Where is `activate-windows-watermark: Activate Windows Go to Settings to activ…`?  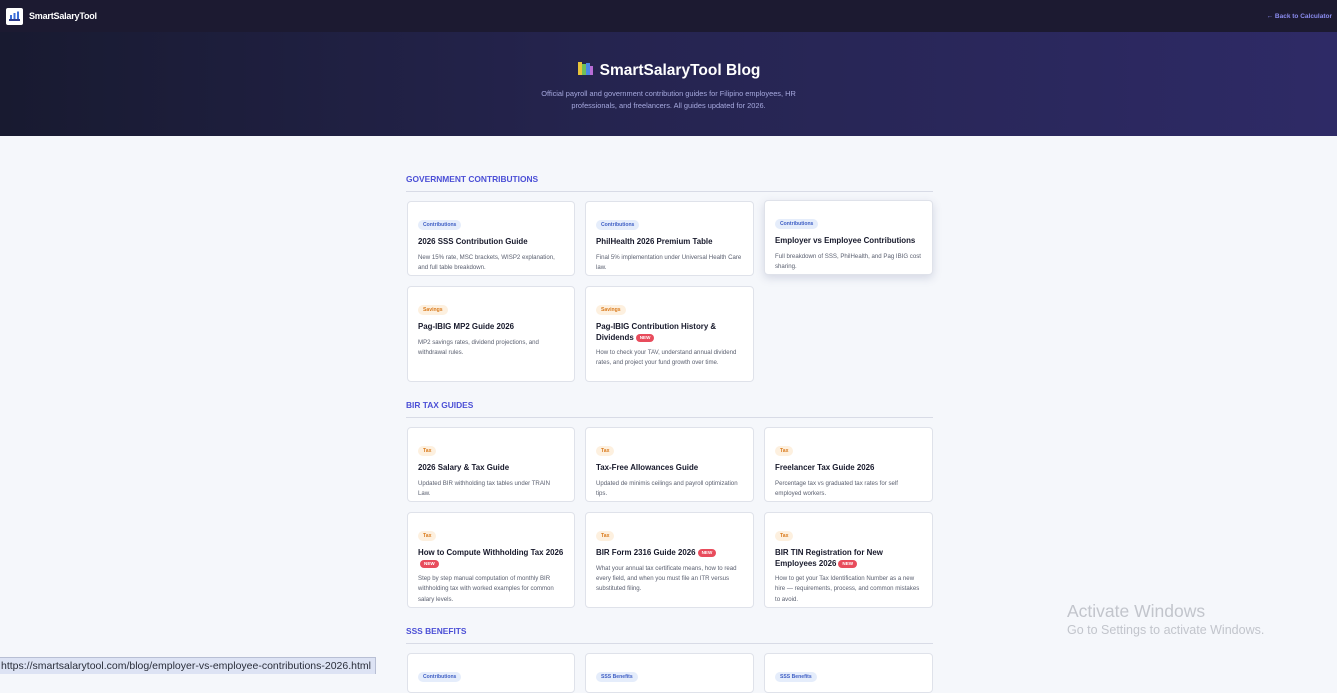
activate-windows-watermark: Activate Windows Go to Settings to activ… is located at coordinates (1165, 619).